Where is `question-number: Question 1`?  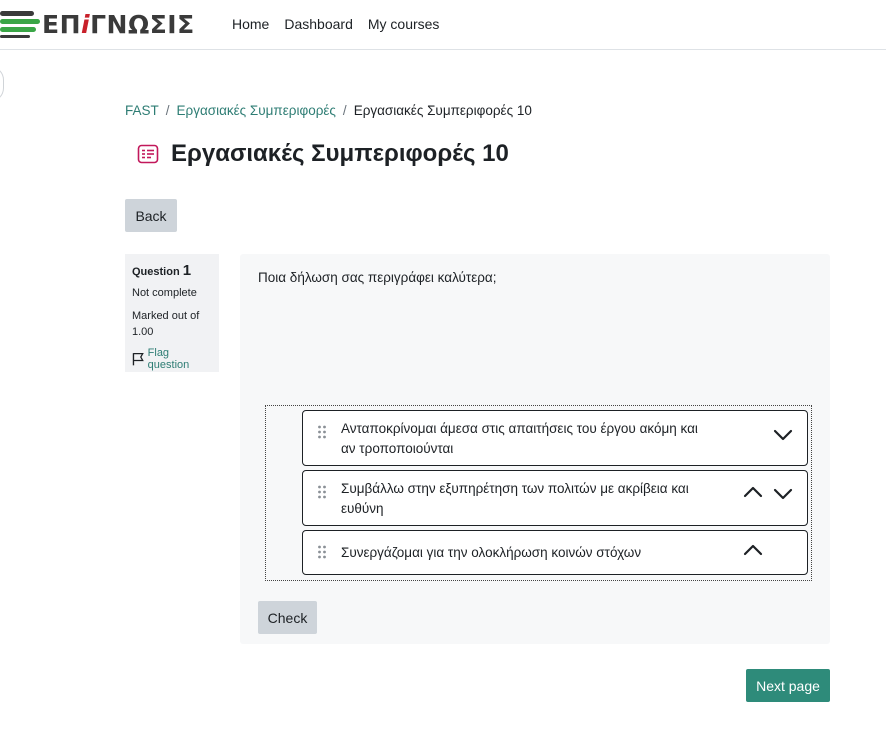
question-number: Question 1 is located at coordinates (162, 270).